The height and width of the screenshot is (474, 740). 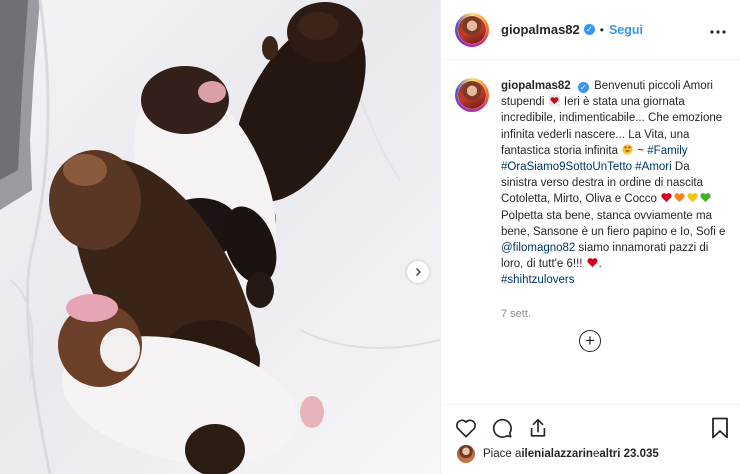 What do you see at coordinates (692, 198) in the screenshot?
I see `yellow-heart-icon` at bounding box center [692, 198].